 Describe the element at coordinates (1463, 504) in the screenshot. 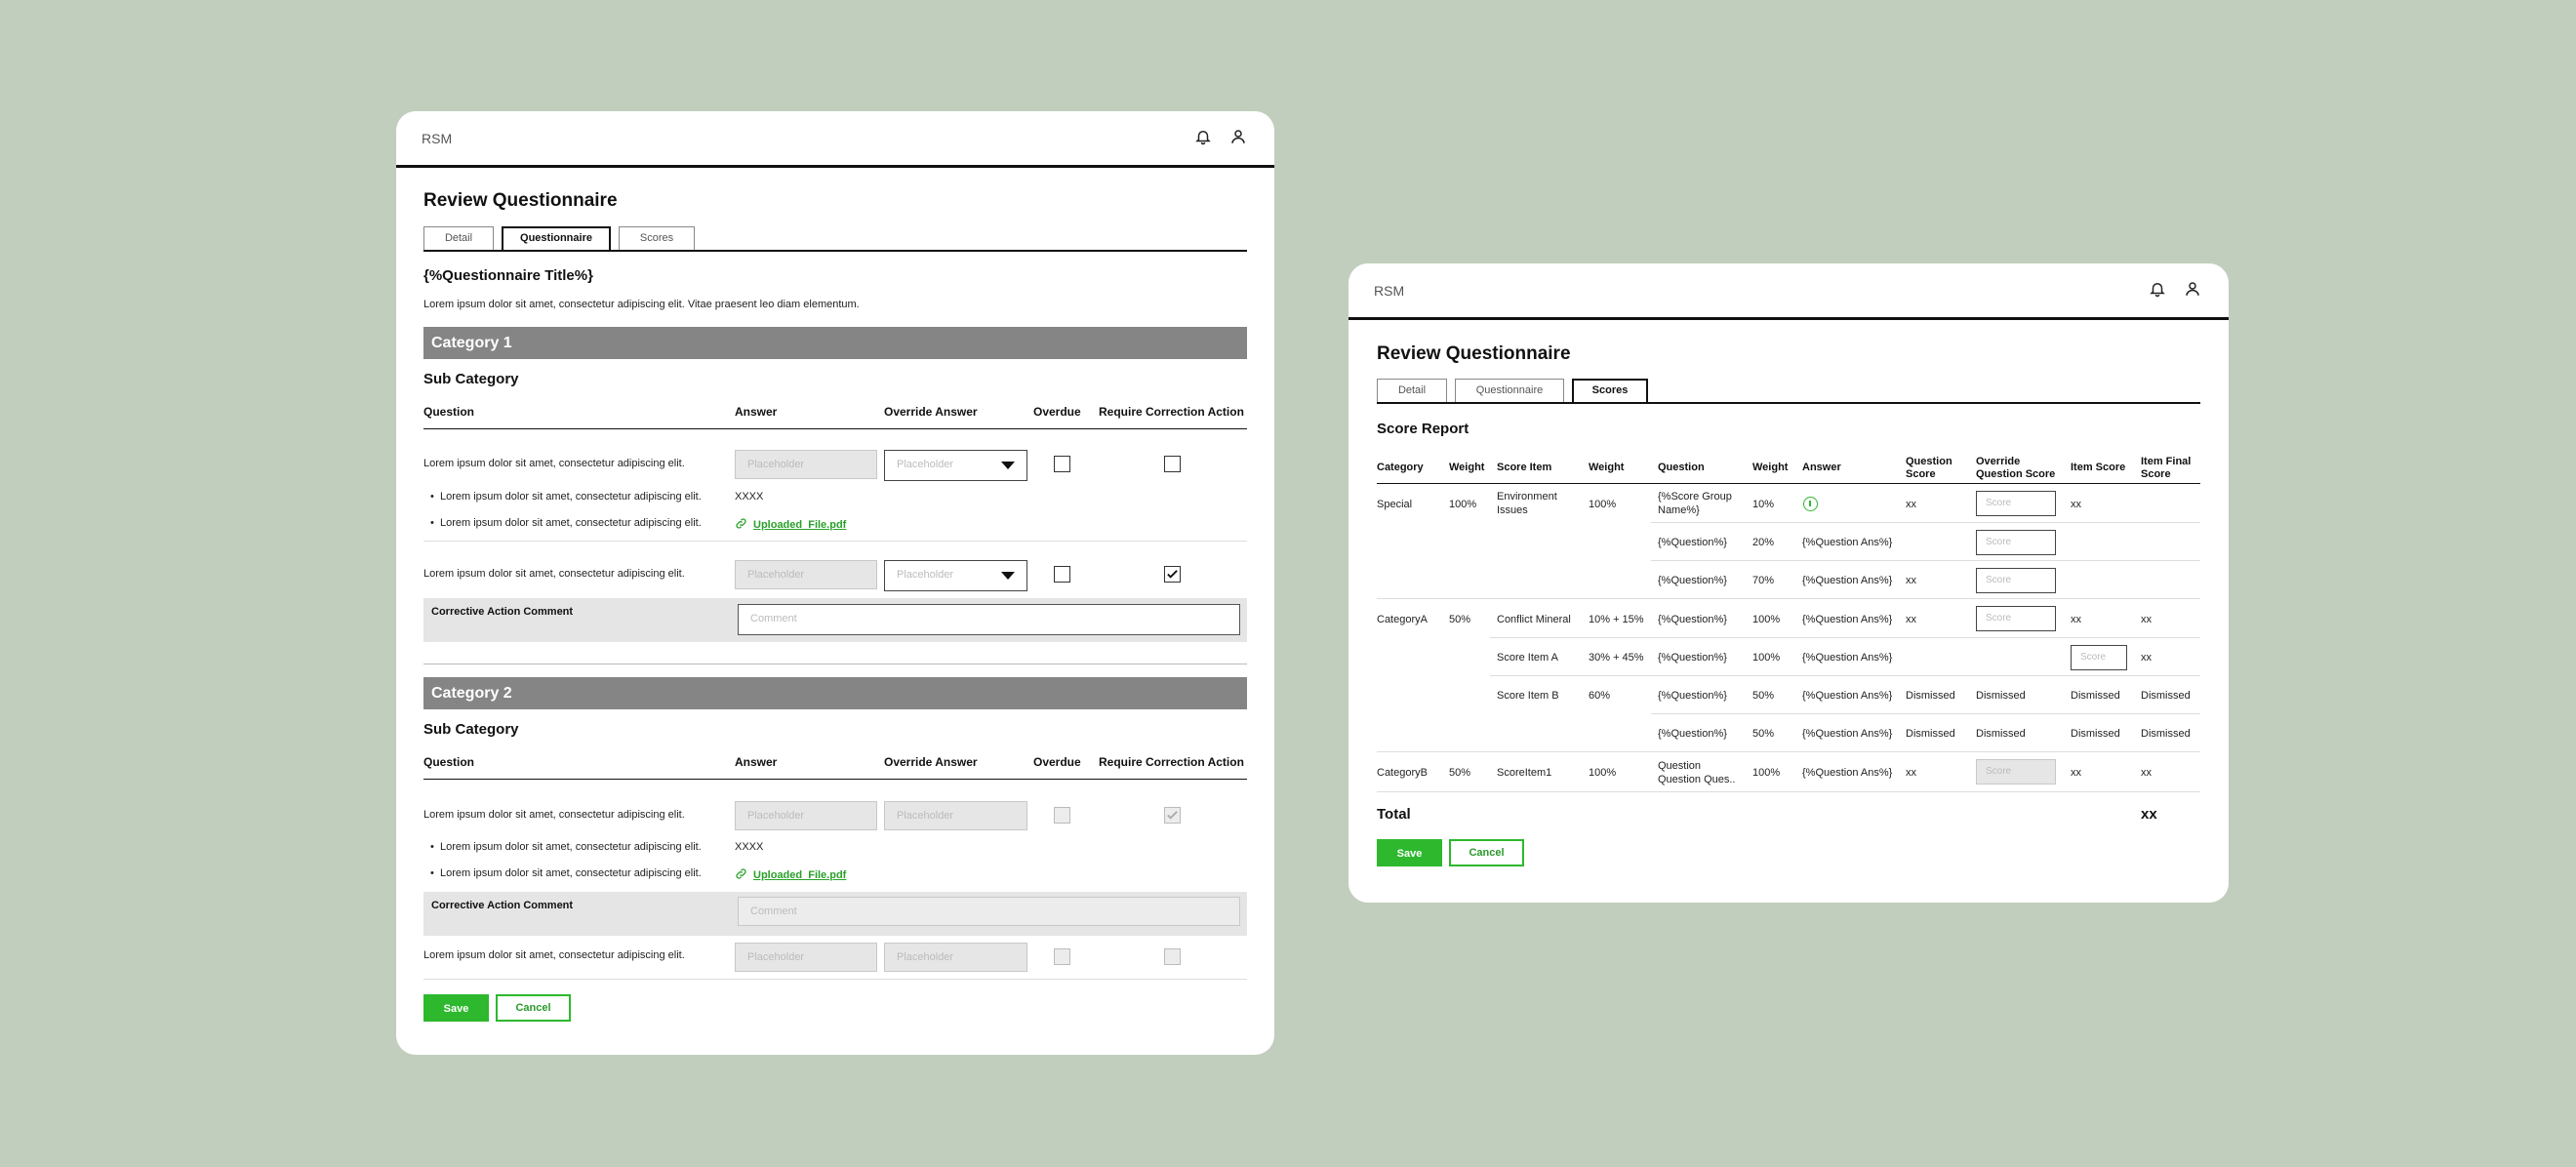

I see `weight-cell: 100%` at that location.